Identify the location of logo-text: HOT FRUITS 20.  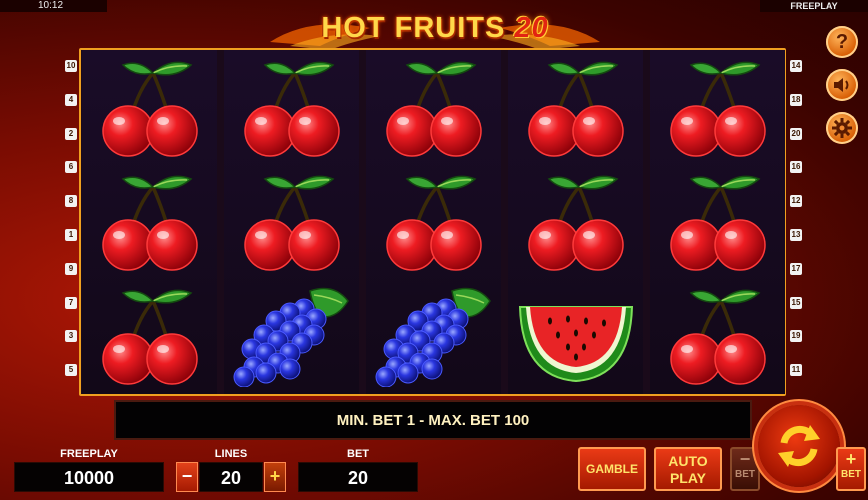
(435, 28).